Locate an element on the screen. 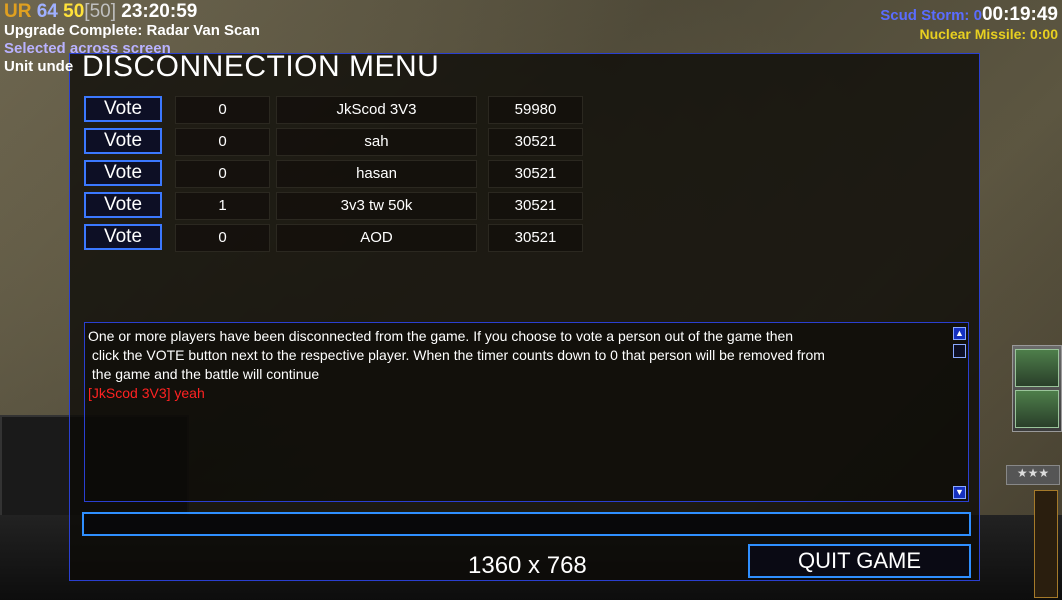  scud-storm-timer: Scud Storm: 000:19:49 is located at coordinates (969, 15).